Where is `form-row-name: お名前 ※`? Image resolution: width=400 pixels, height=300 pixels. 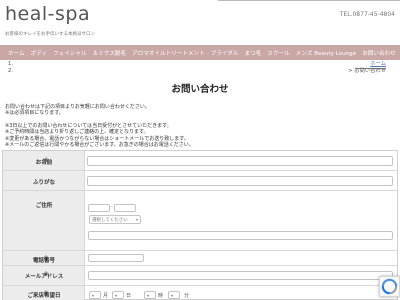
form-row-name: お名前 ※ is located at coordinates (200, 161).